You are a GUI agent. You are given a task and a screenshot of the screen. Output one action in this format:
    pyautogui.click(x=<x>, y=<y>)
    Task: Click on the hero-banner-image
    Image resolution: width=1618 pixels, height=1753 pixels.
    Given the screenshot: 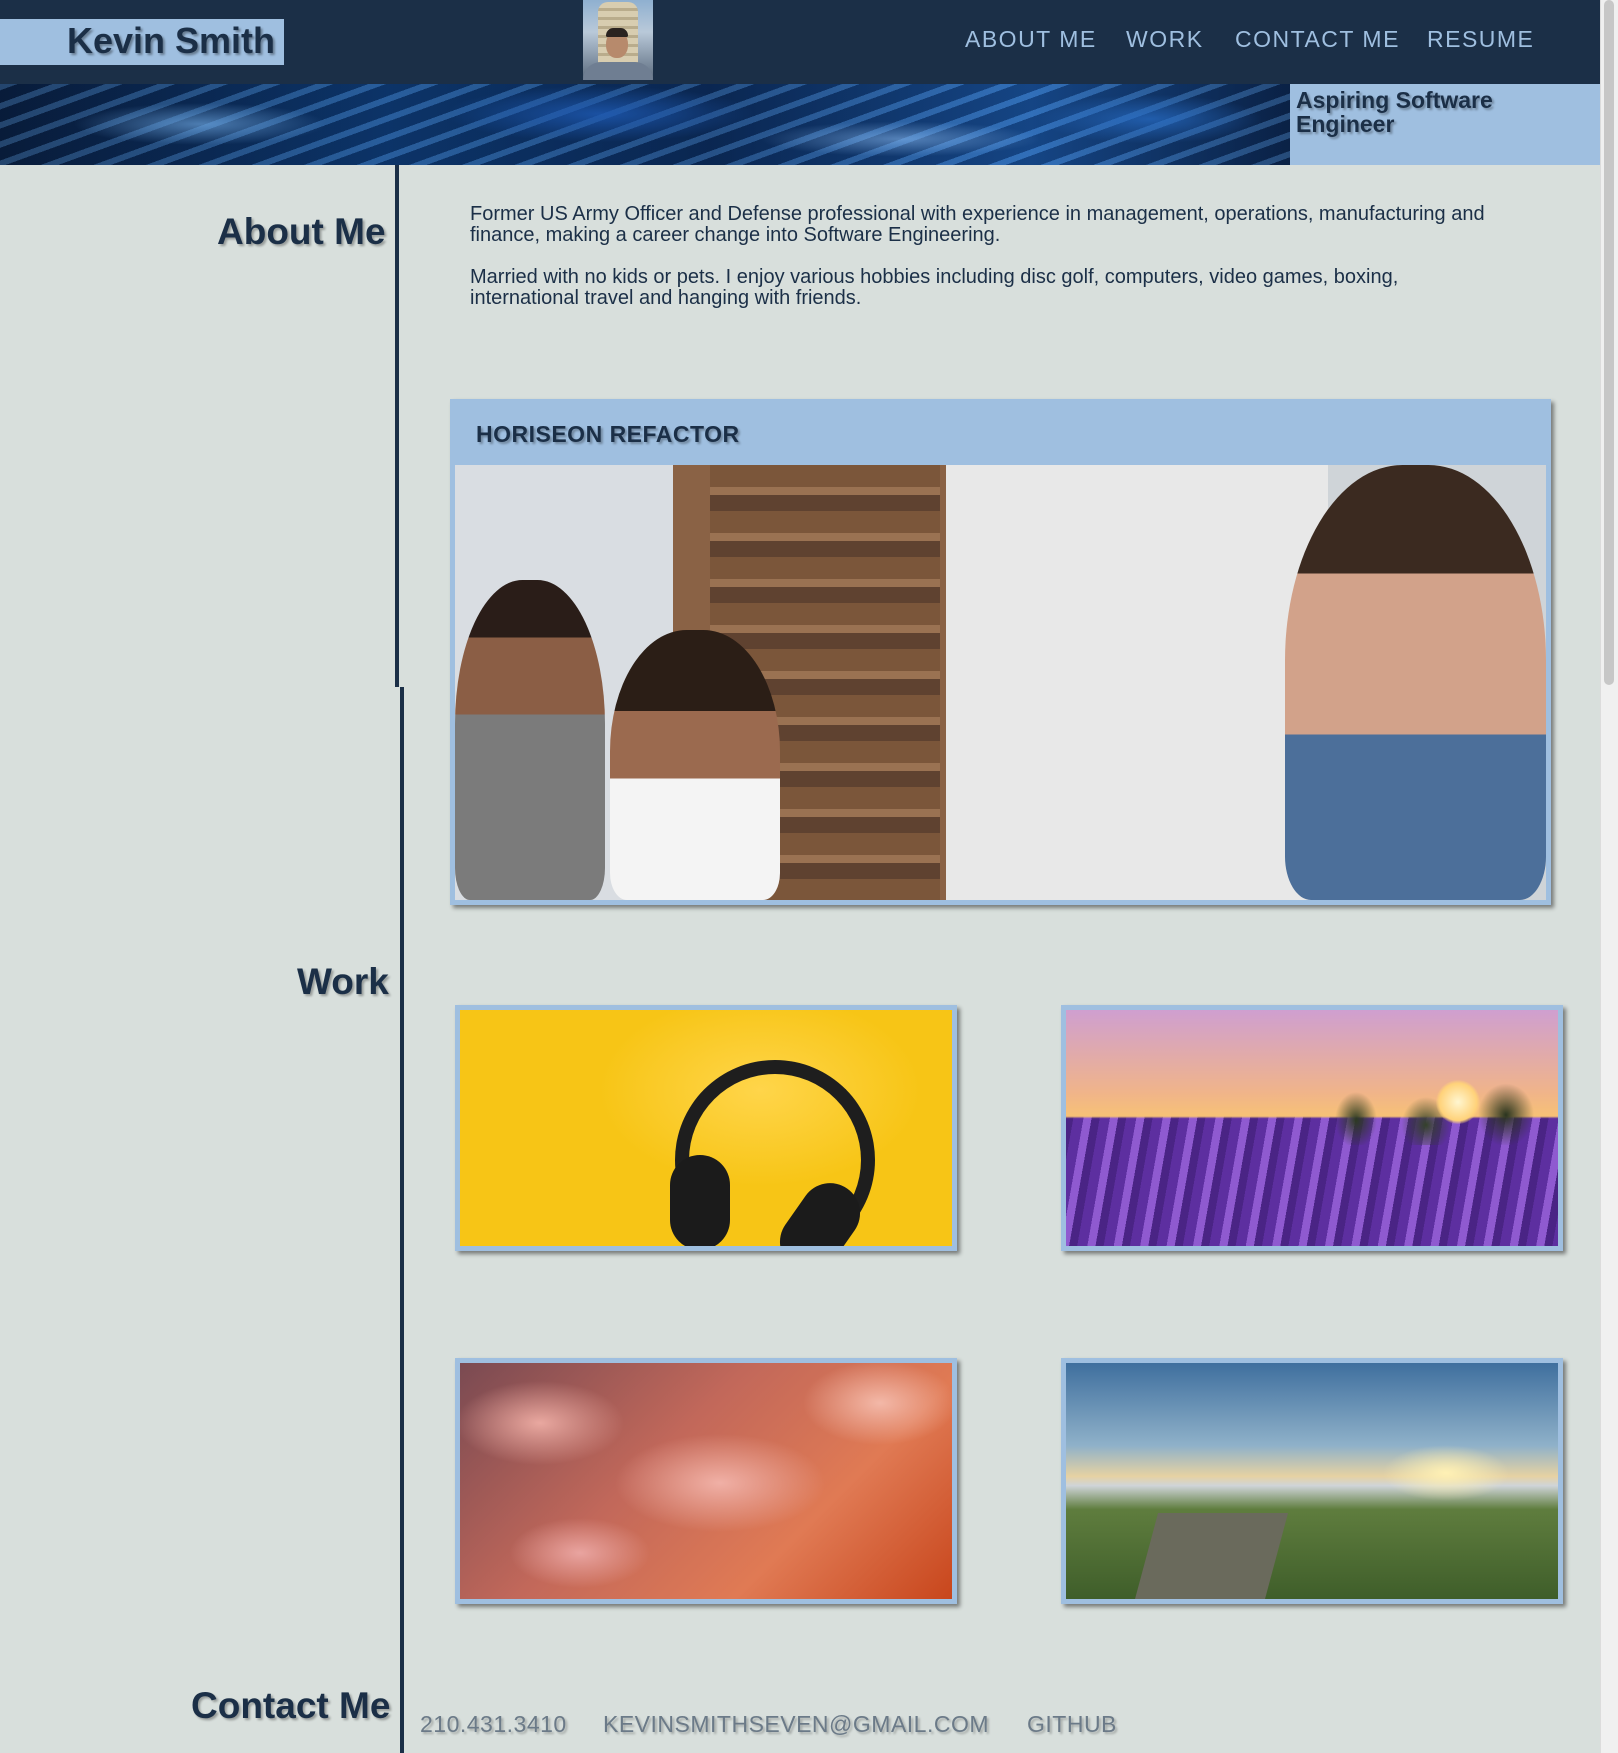 What is the action you would take?
    pyautogui.click(x=645, y=124)
    